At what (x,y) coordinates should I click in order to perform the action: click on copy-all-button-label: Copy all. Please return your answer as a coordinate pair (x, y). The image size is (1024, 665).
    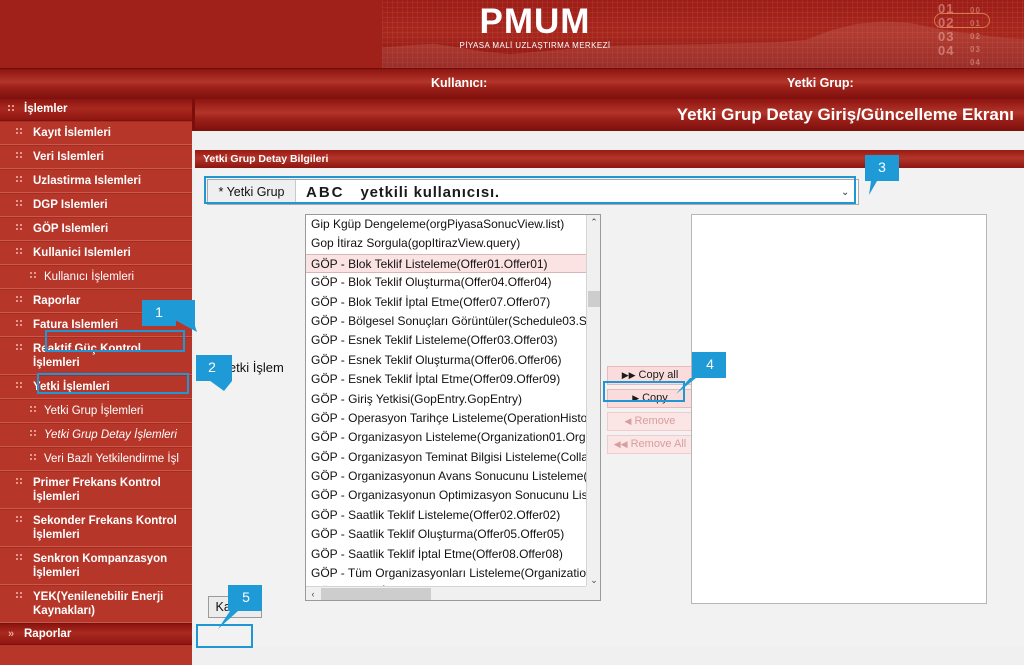
    Looking at the image, I should click on (658, 375).